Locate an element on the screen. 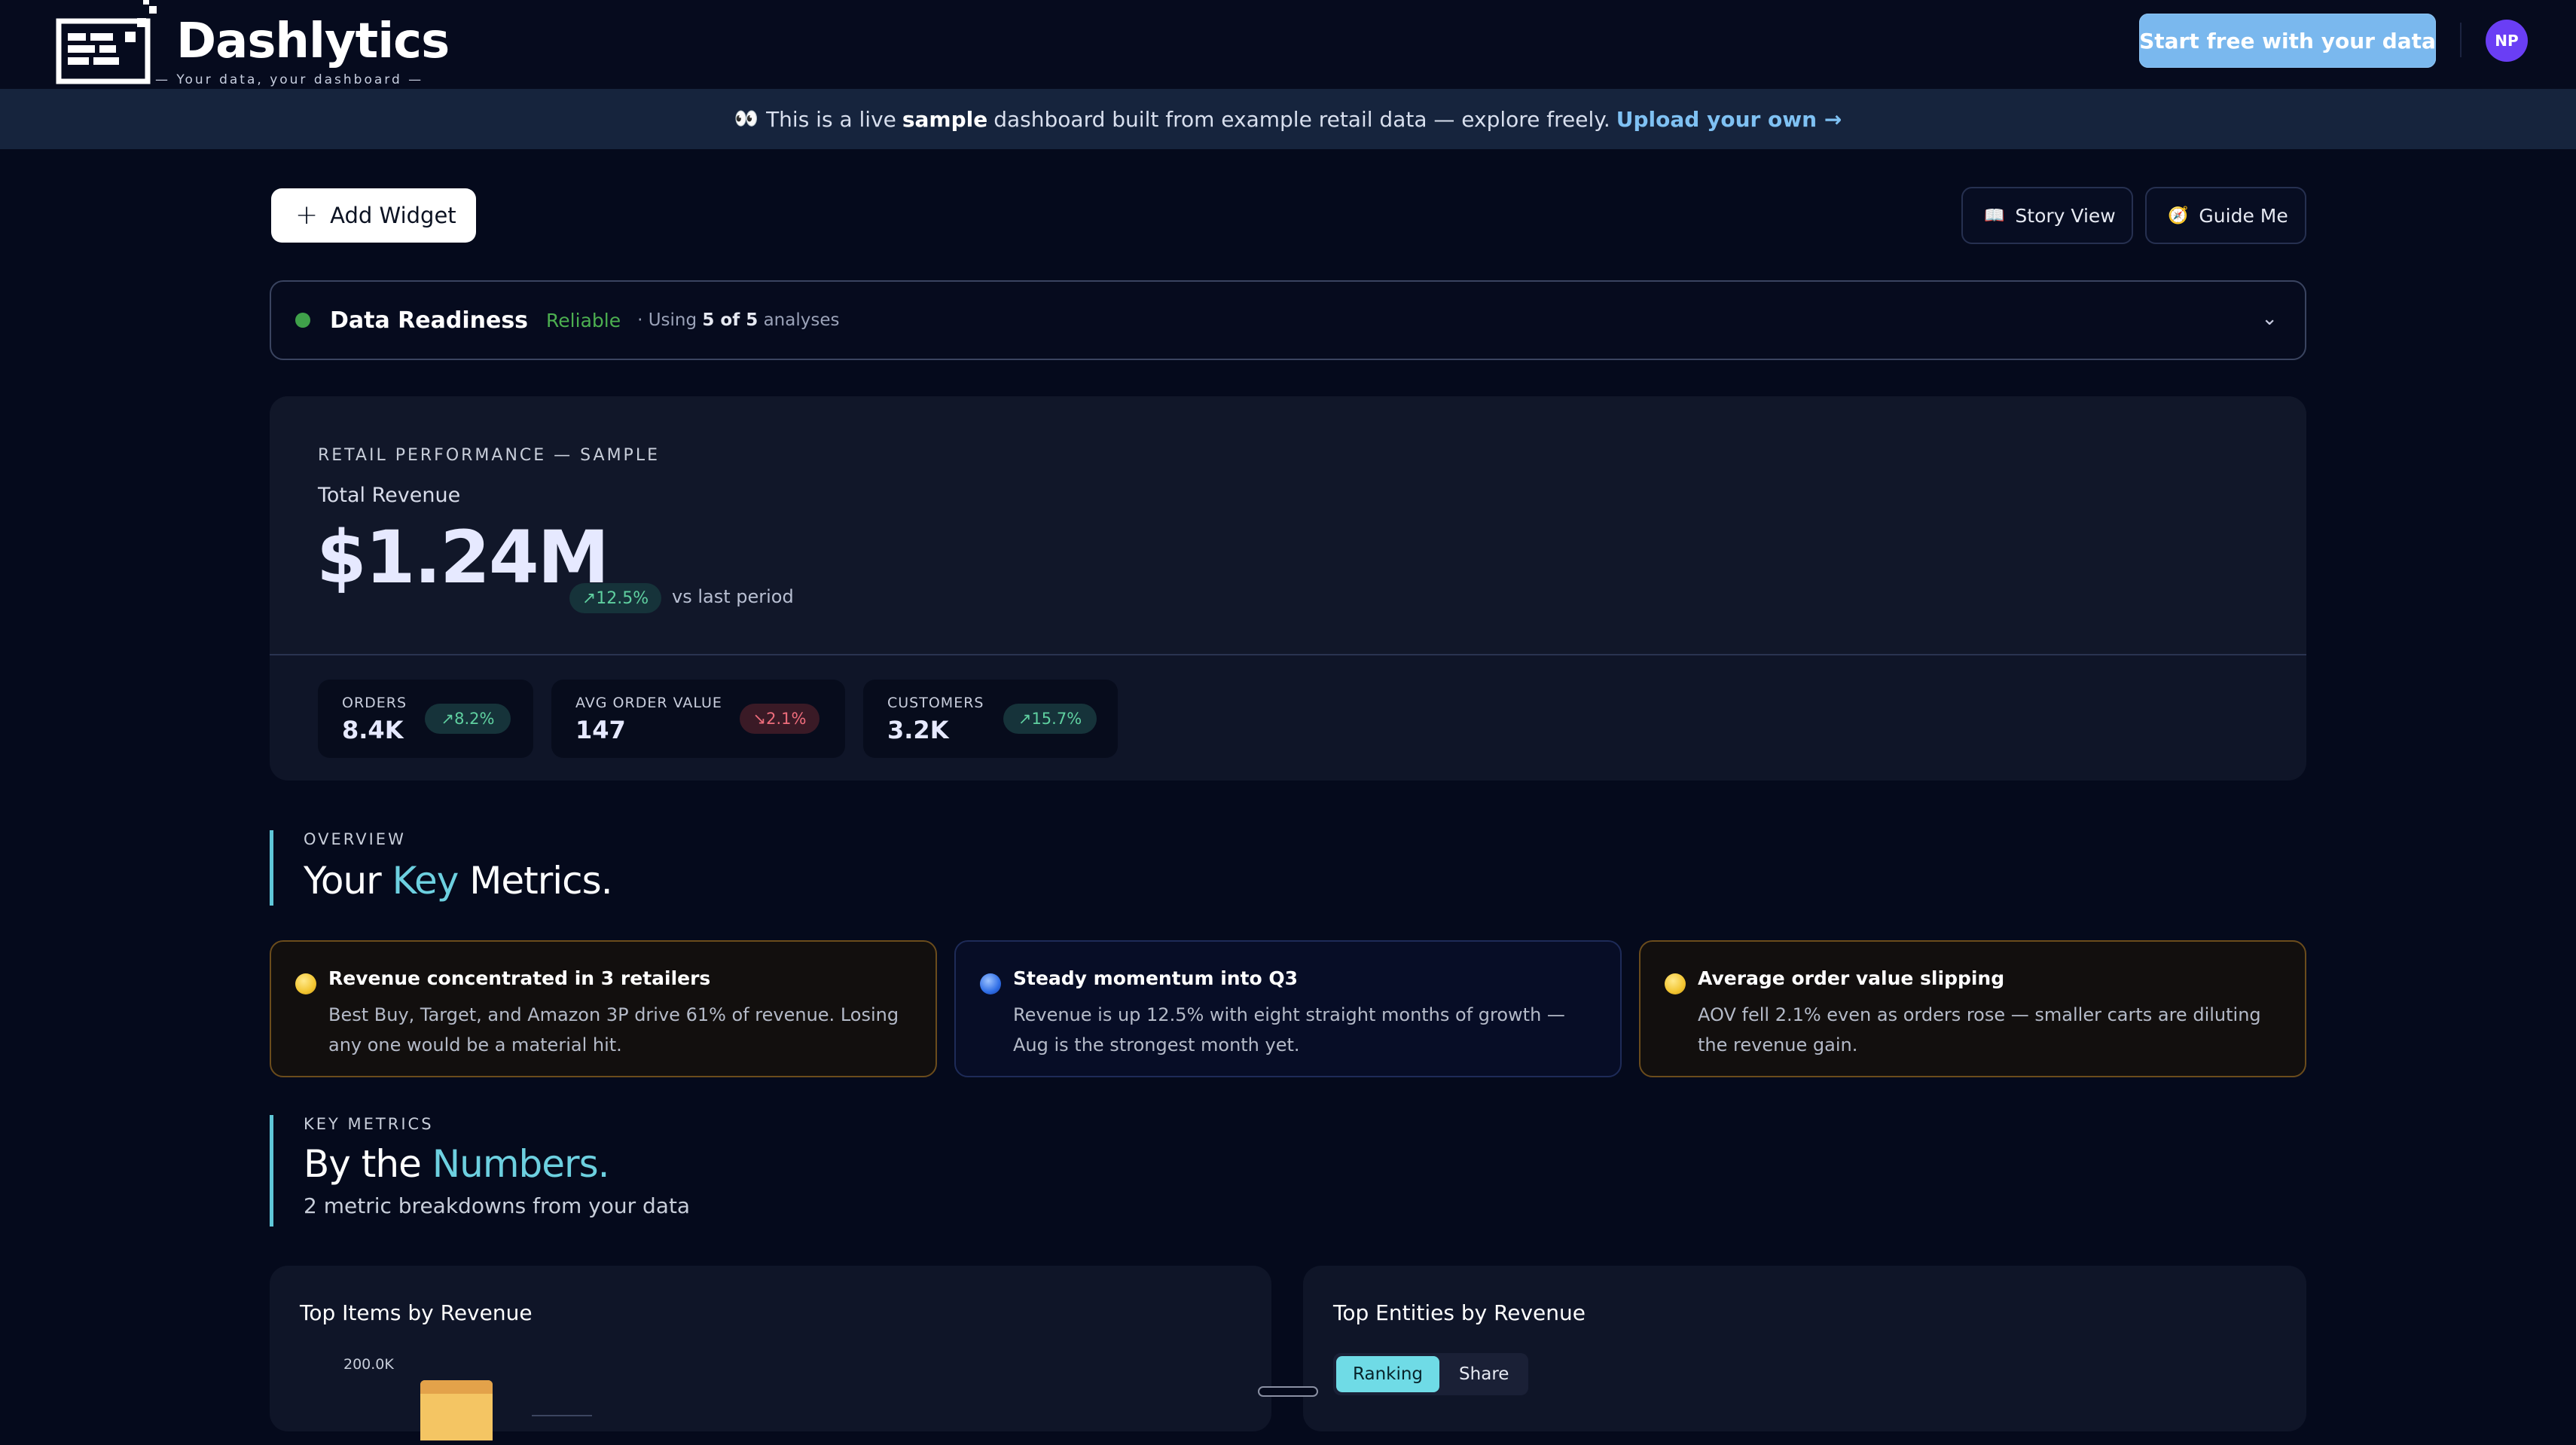  trend-down-icon: ↘ is located at coordinates (760, 719).